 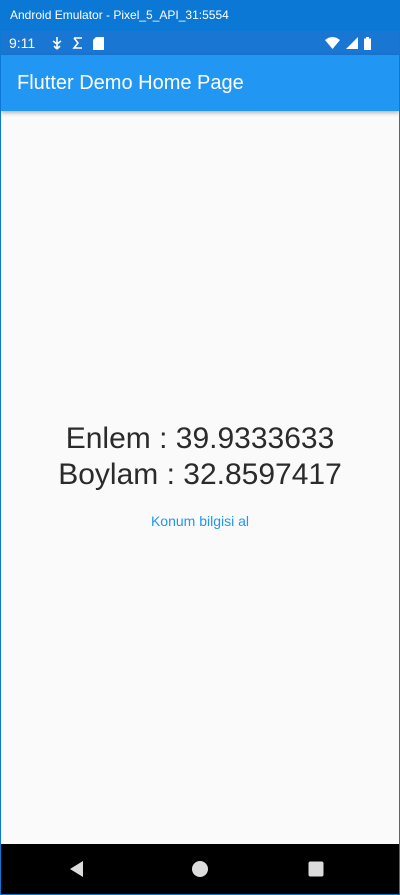 I want to click on window-title: Android Emulator - Pixel_5_API_31:5554, so click(x=119, y=15).